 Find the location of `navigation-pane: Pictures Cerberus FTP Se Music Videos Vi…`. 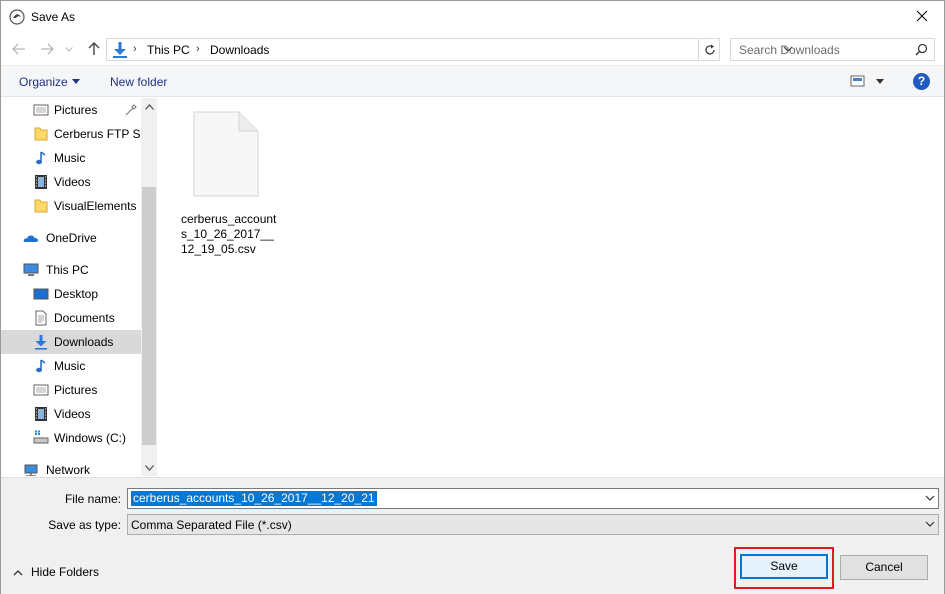

navigation-pane: Pictures Cerberus FTP Se Music Videos Vi… is located at coordinates (79, 287).